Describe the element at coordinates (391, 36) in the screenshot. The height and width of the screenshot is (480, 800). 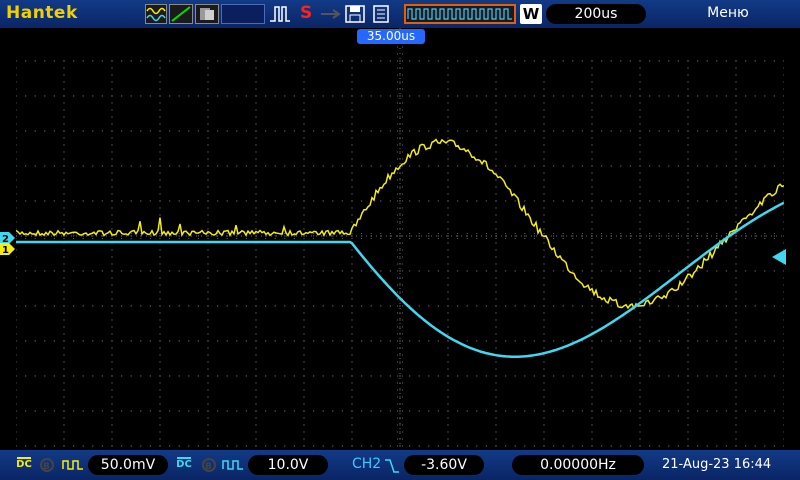
I see `trigger-position-marker: 35.00us` at that location.